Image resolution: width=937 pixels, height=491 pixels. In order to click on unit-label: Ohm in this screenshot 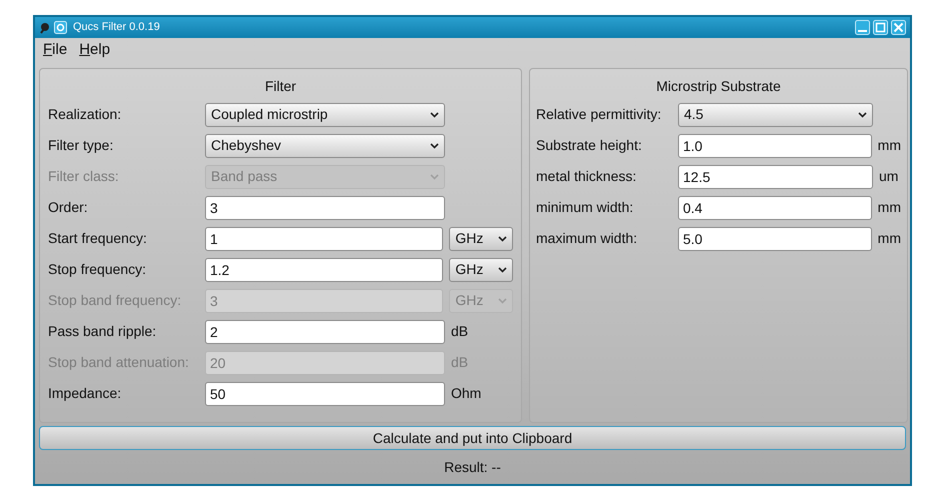, I will do `click(466, 393)`.